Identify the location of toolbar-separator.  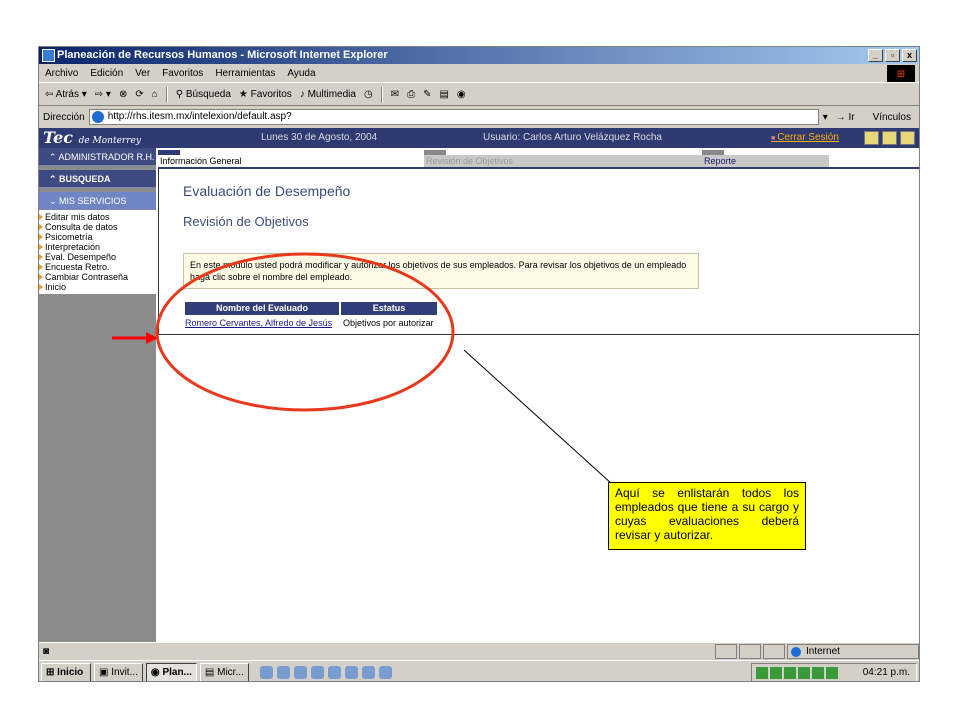
(166, 94).